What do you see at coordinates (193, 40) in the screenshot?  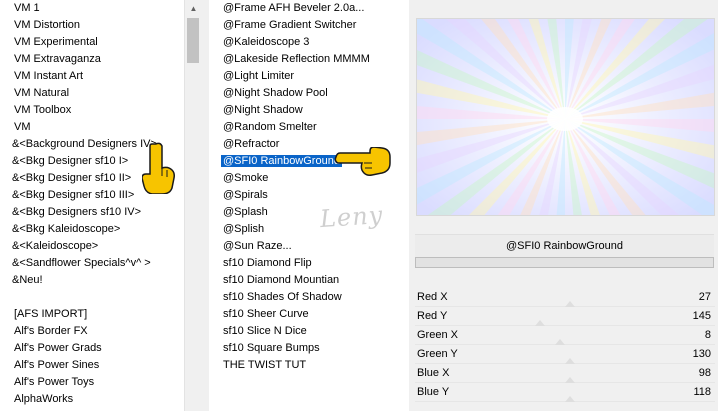 I see `scrollbar-thumb` at bounding box center [193, 40].